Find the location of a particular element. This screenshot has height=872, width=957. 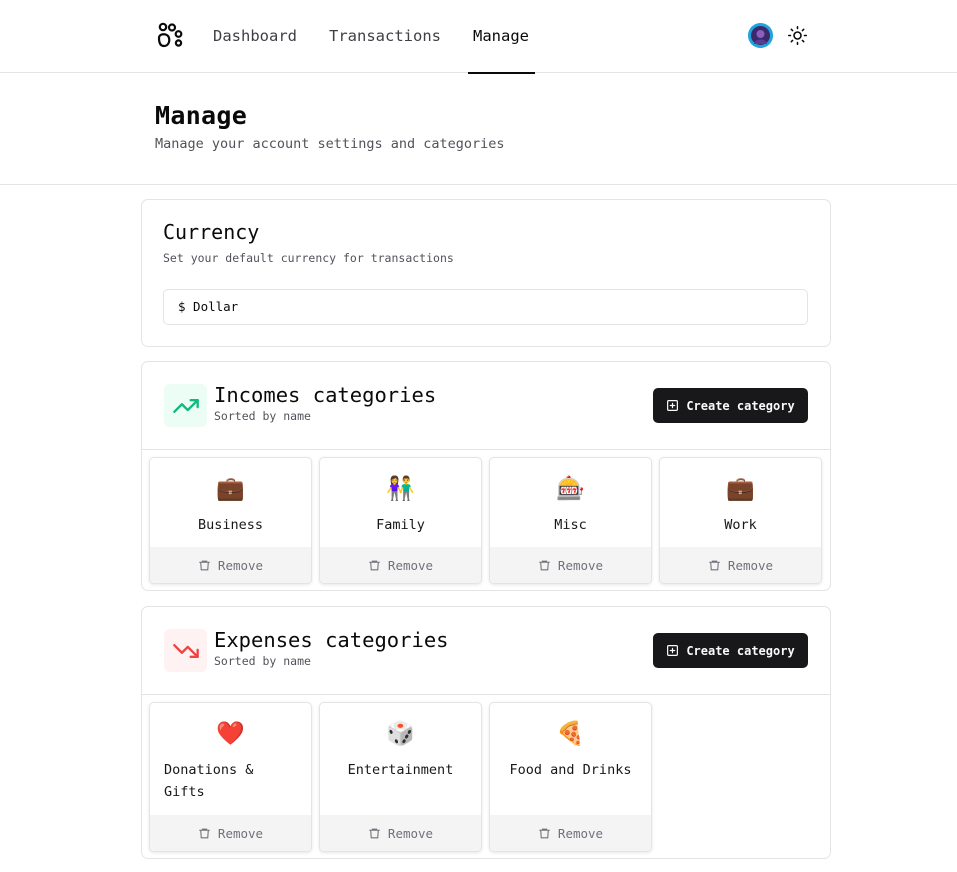

category-tile-work: 💼 Work Remove is located at coordinates (740, 520).